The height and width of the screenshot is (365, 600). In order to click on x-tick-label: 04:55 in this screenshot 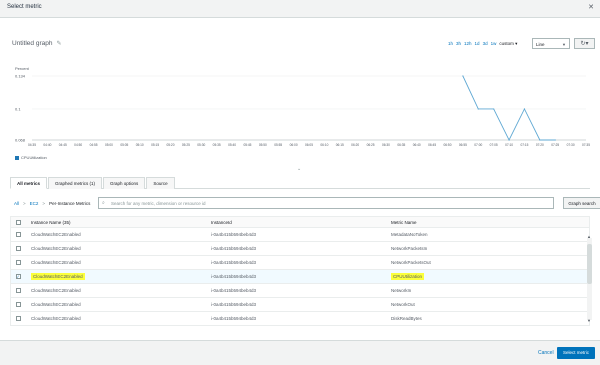, I will do `click(94, 145)`.